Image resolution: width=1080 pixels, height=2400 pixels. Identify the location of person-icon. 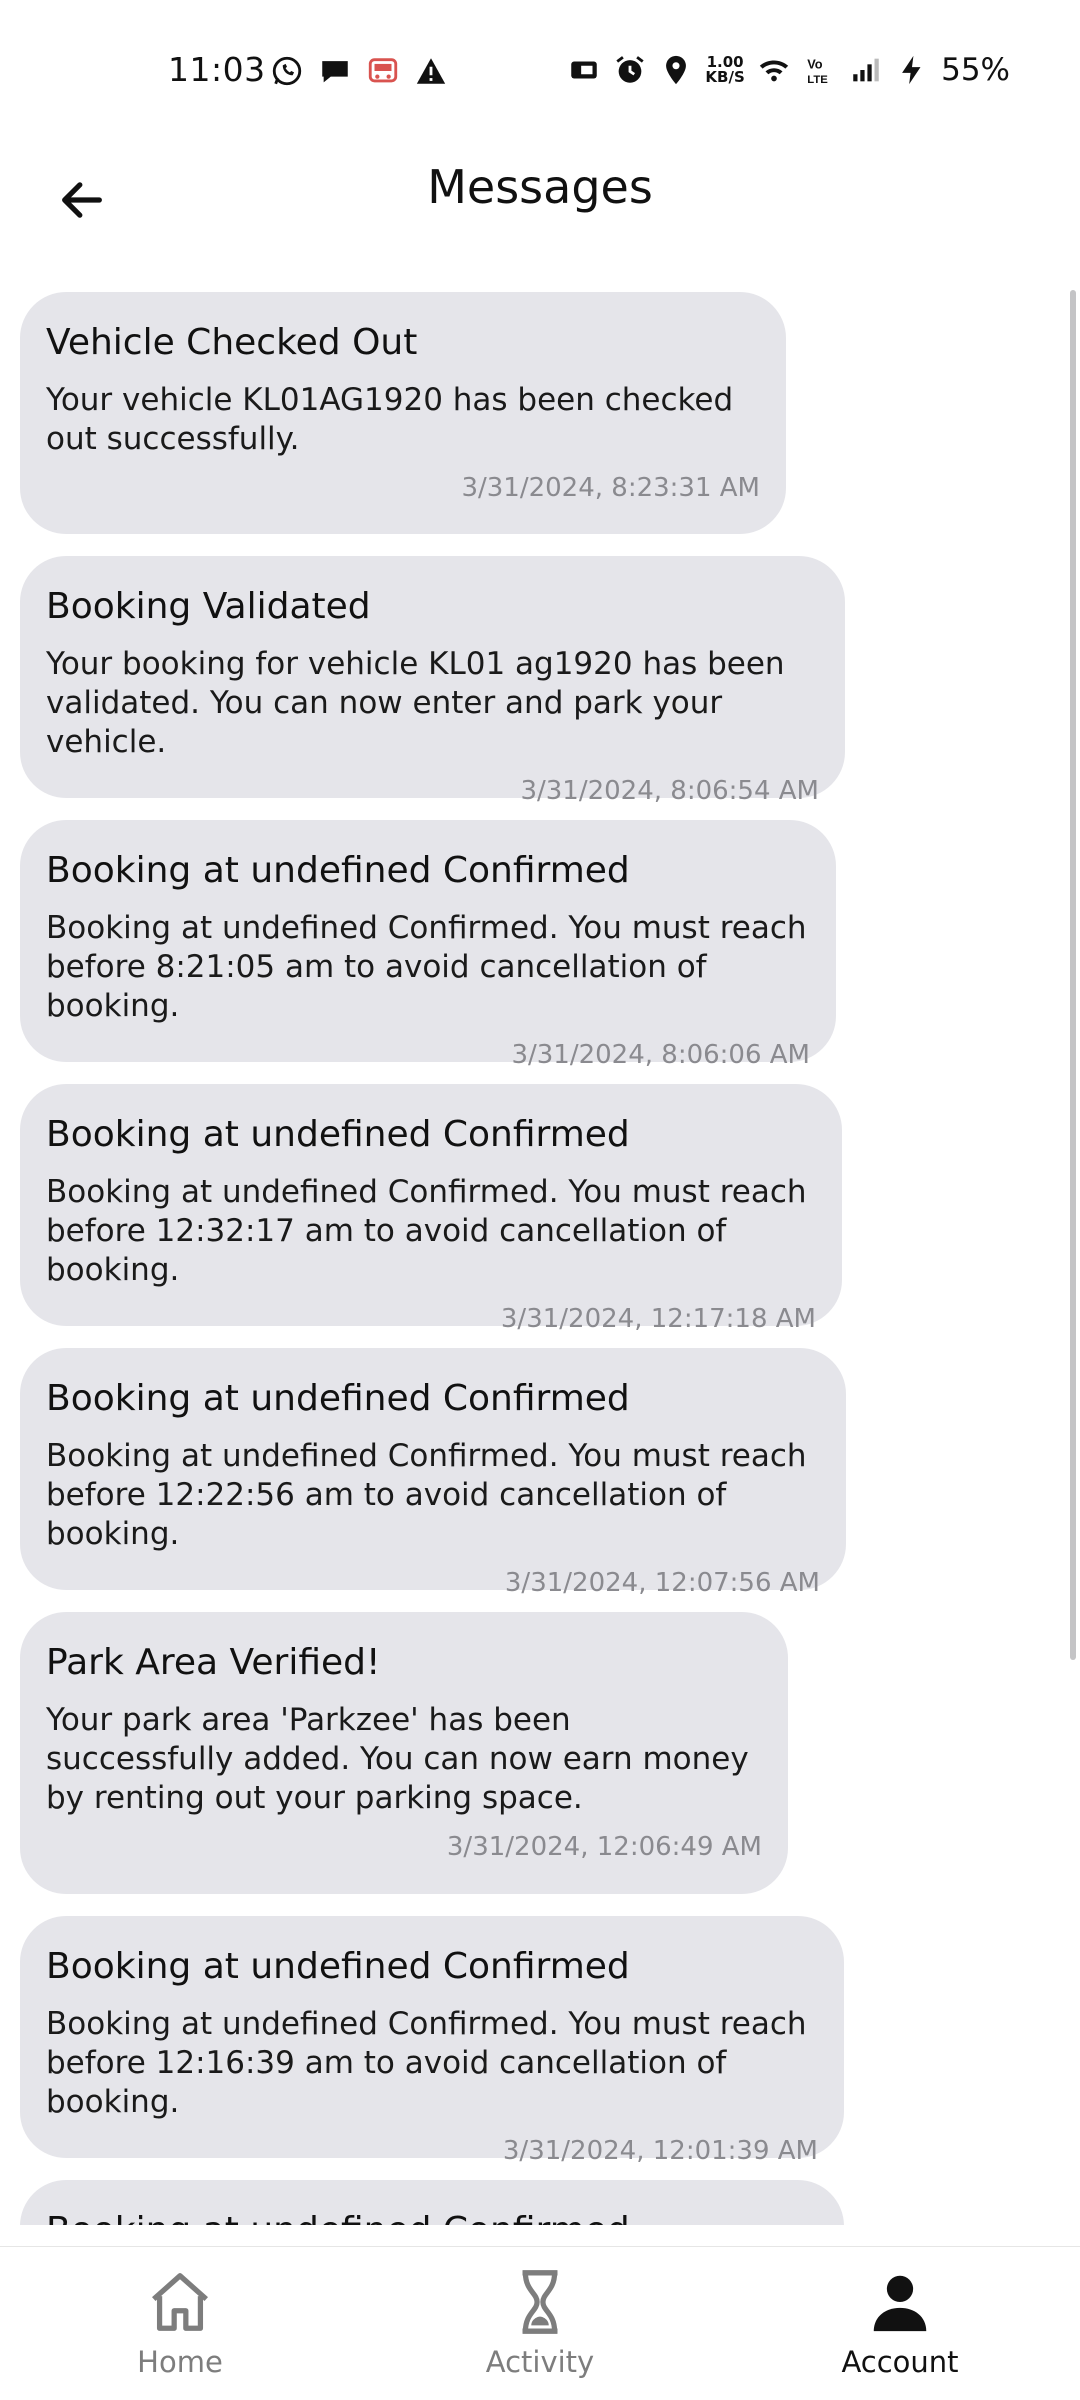
(900, 2302).